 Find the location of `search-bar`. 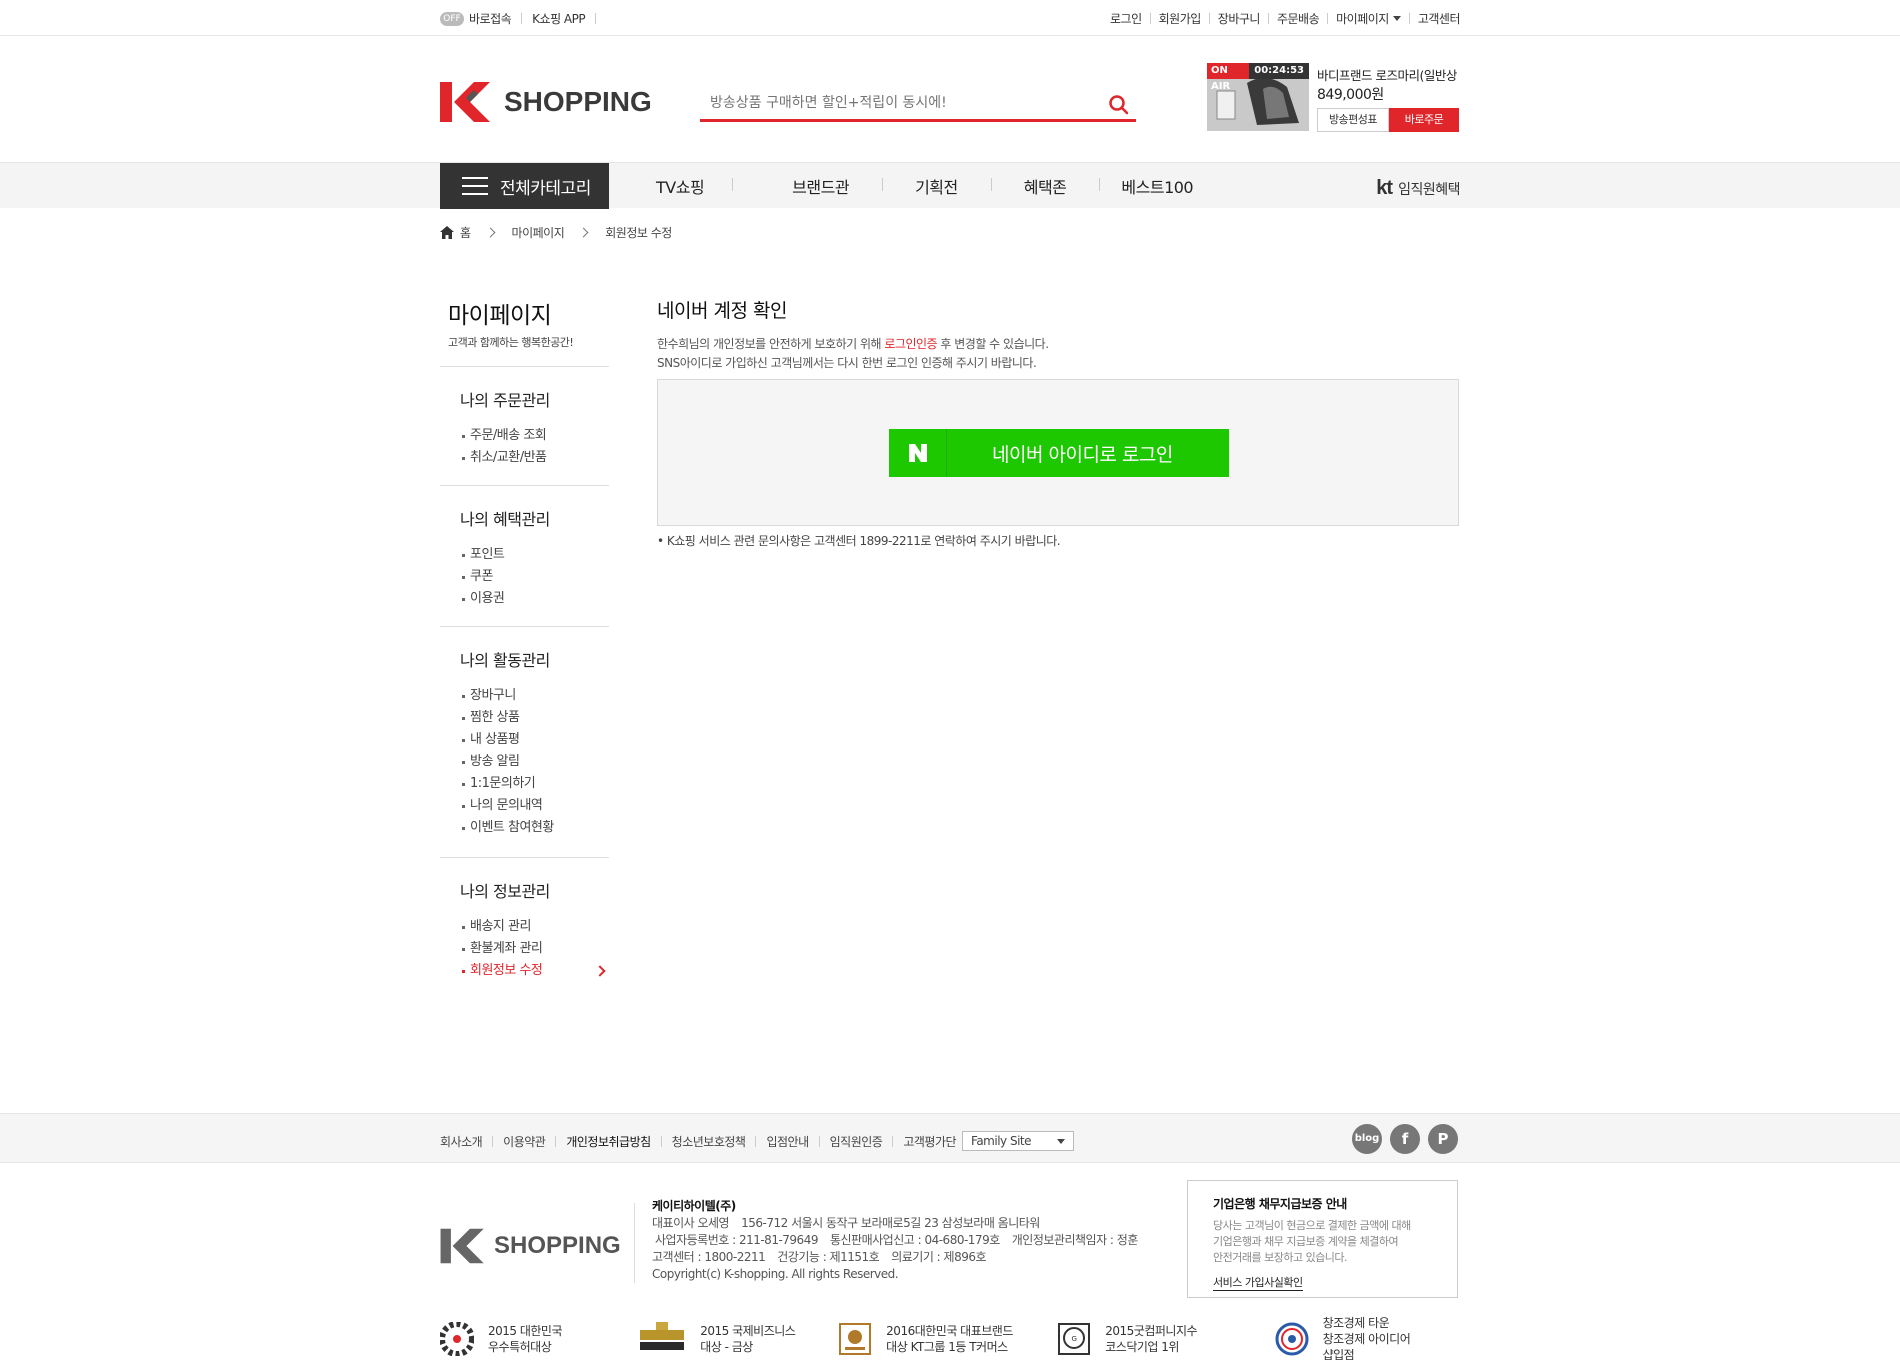

search-bar is located at coordinates (918, 105).